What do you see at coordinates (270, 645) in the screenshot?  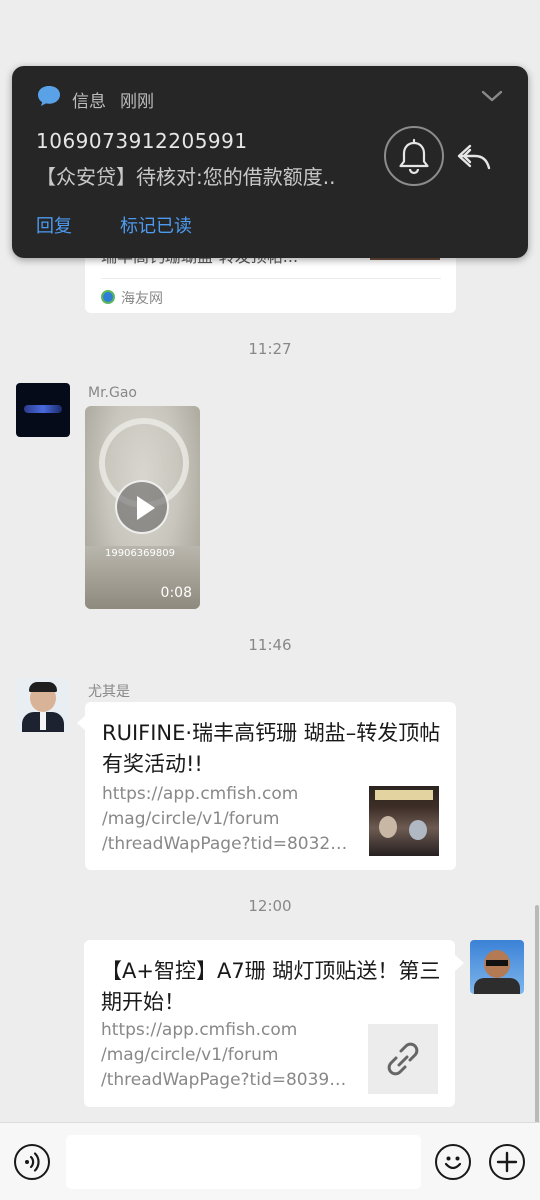 I see `timestamp: 11:46` at bounding box center [270, 645].